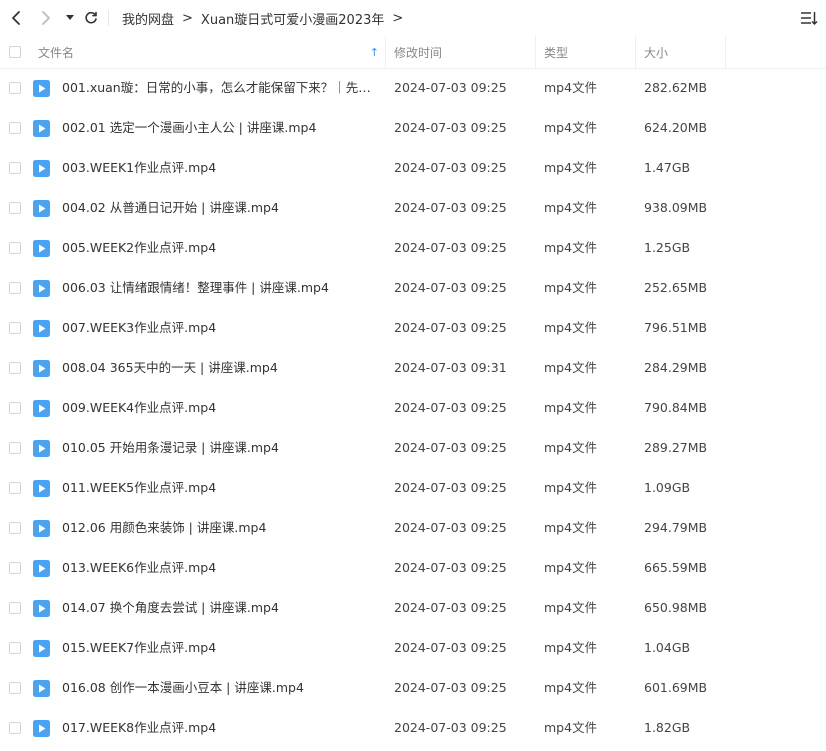  What do you see at coordinates (148, 18) in the screenshot?
I see `breadcrumb-root: 我的网盘` at bounding box center [148, 18].